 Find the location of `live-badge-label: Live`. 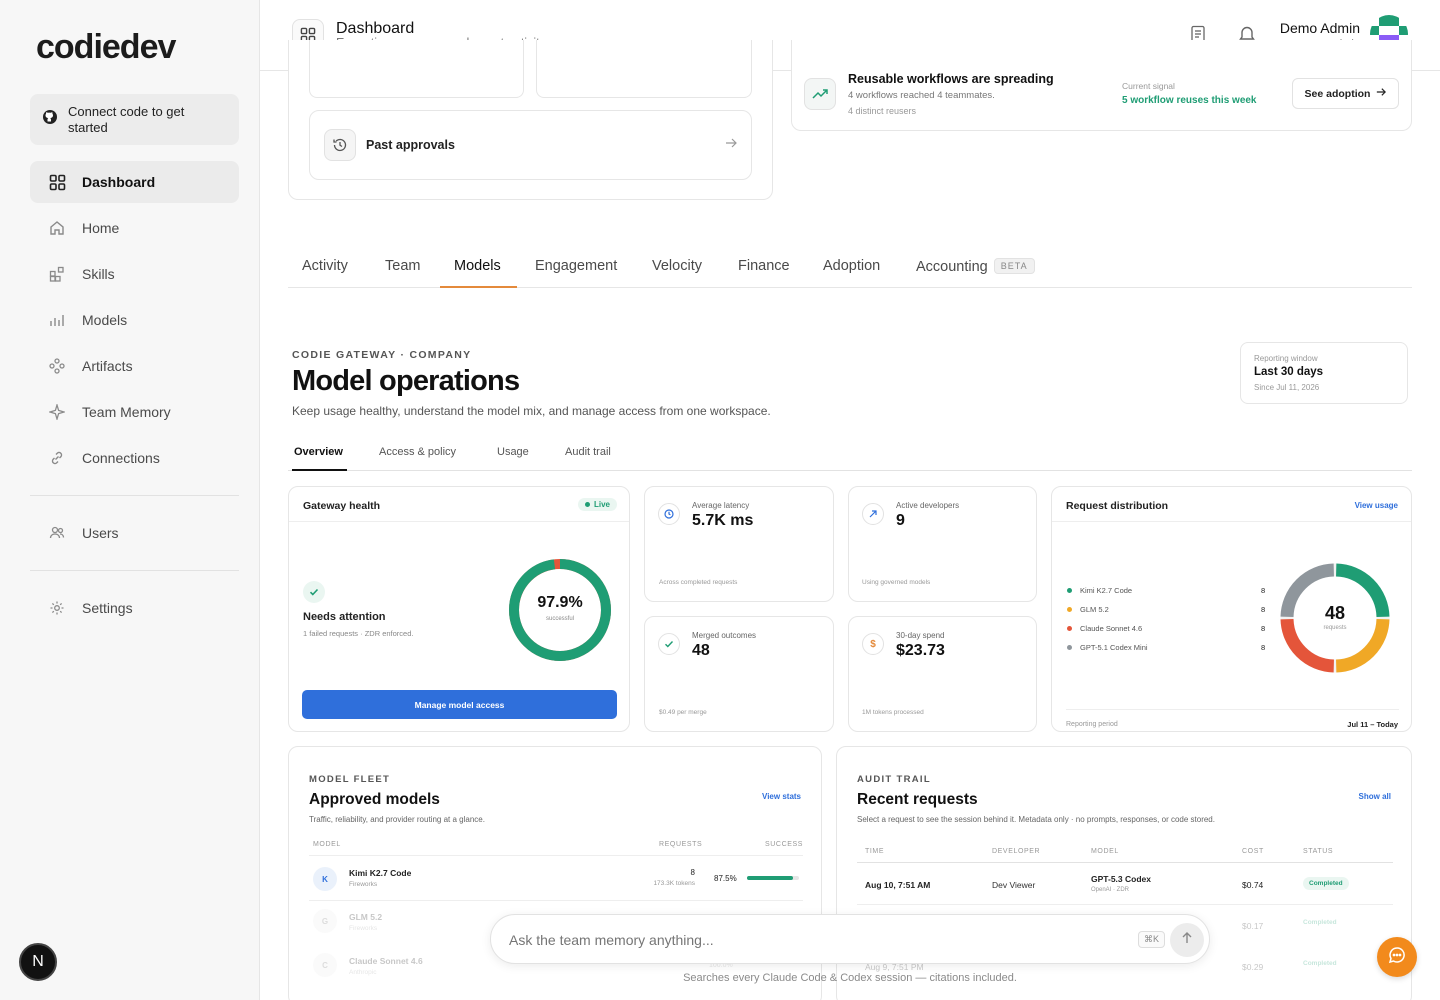

live-badge-label: Live is located at coordinates (601, 504).